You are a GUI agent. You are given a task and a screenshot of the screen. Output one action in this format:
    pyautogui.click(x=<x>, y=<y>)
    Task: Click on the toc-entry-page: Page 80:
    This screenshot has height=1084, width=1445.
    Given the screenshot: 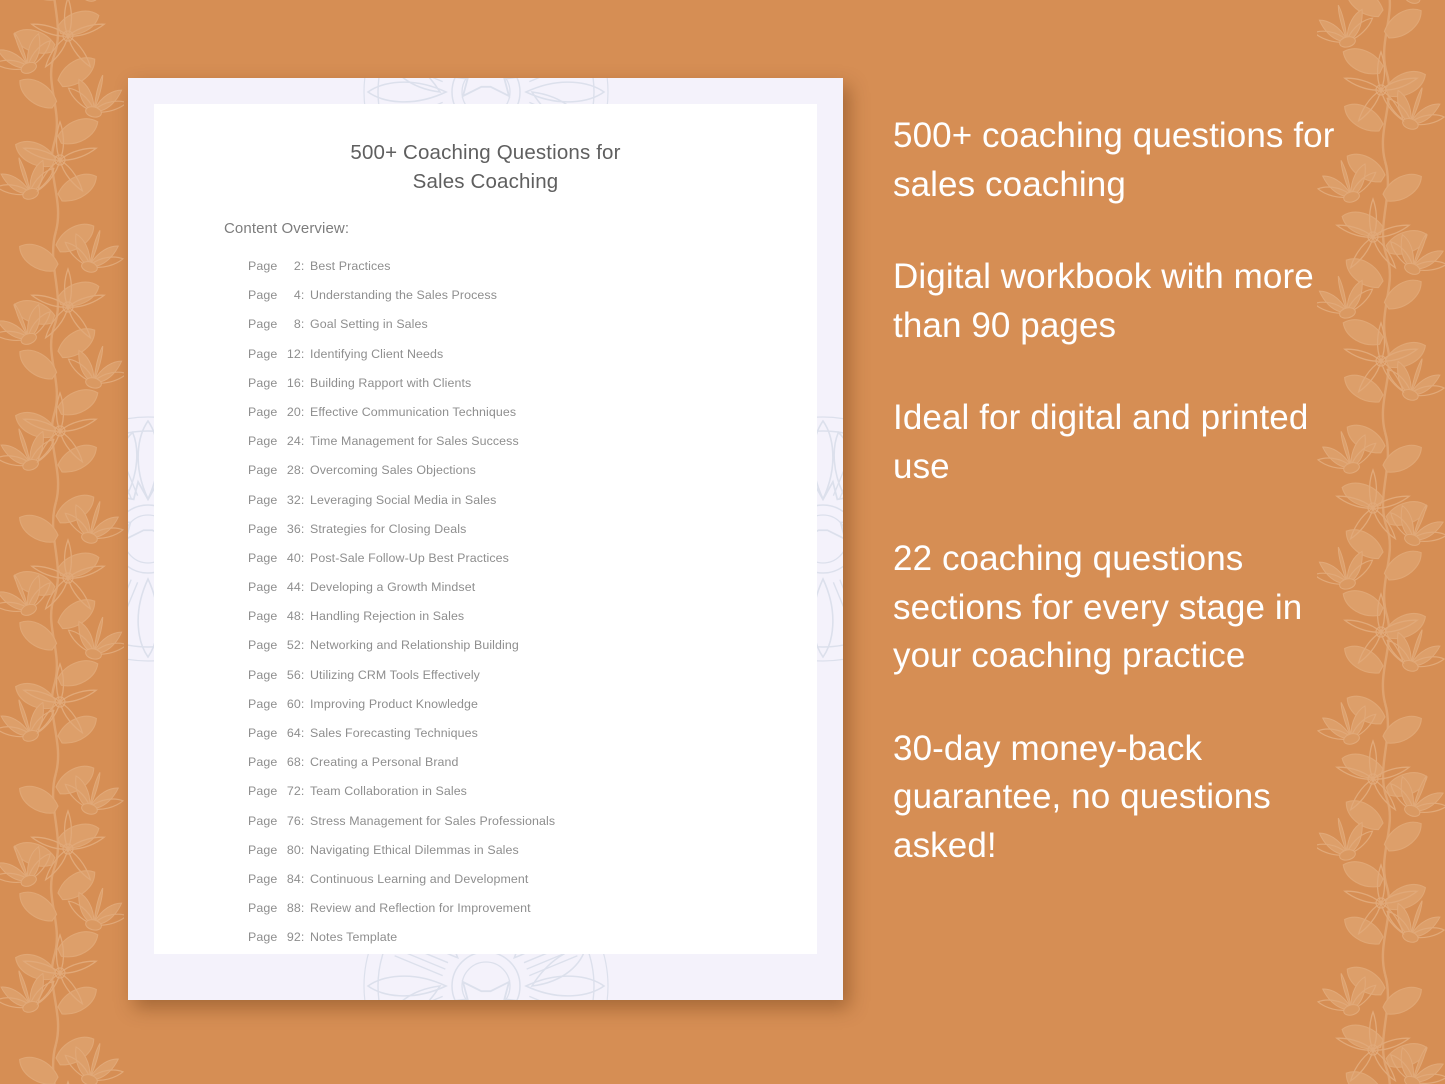 What is the action you would take?
    pyautogui.click(x=276, y=850)
    